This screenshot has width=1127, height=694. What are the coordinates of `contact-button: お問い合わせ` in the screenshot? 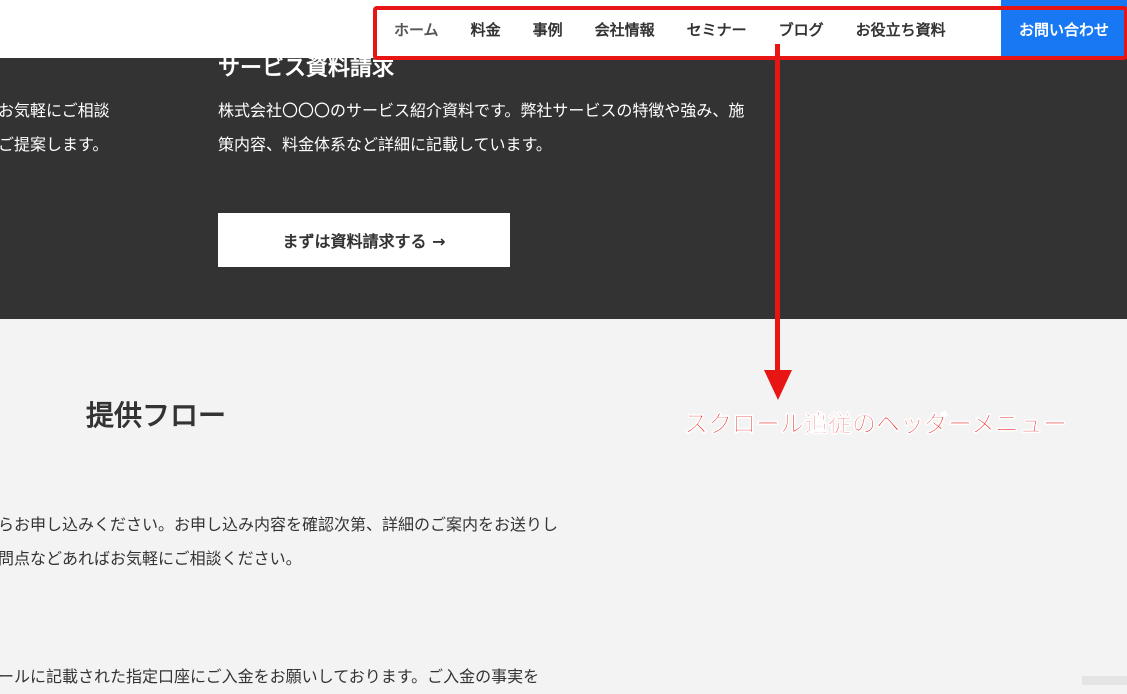 It's located at (1064, 29).